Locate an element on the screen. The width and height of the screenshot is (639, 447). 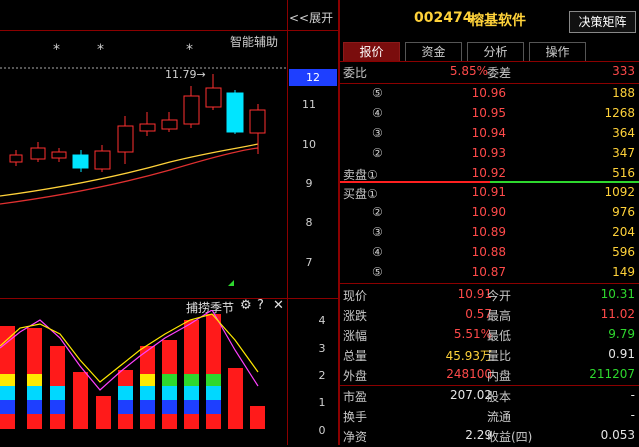
stat-label: 量比 is located at coordinates (499, 356).